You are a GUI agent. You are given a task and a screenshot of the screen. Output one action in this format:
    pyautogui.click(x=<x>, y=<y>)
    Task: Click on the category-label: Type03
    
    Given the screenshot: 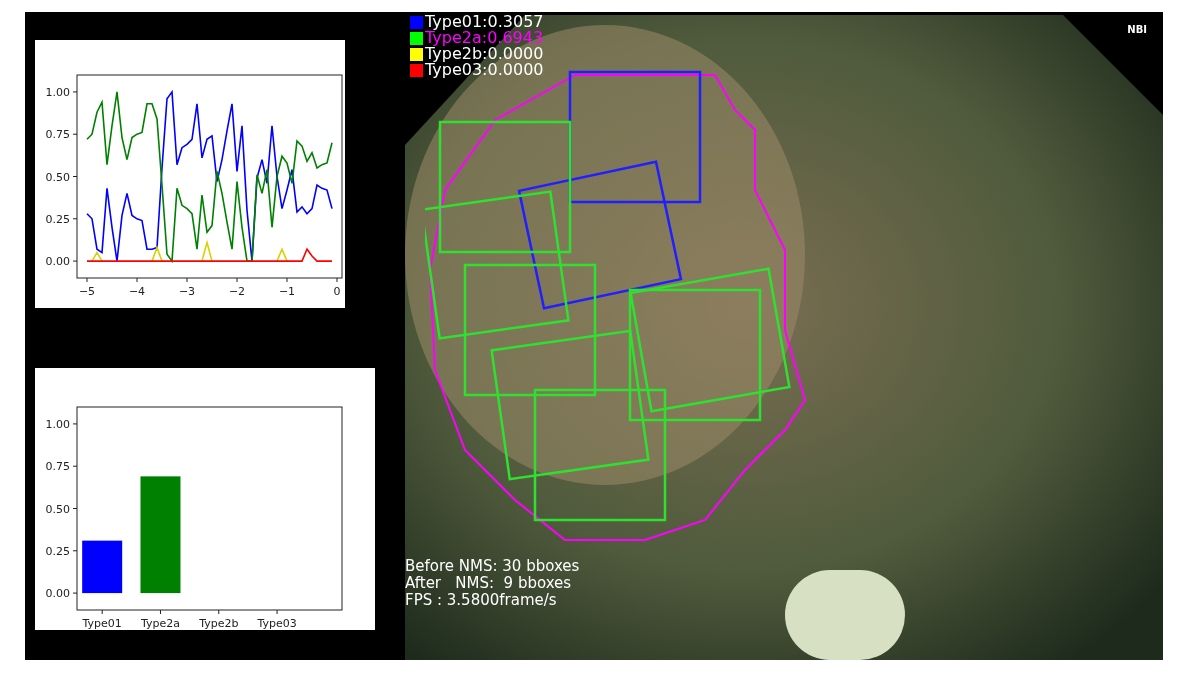 What is the action you would take?
    pyautogui.click(x=277, y=623)
    